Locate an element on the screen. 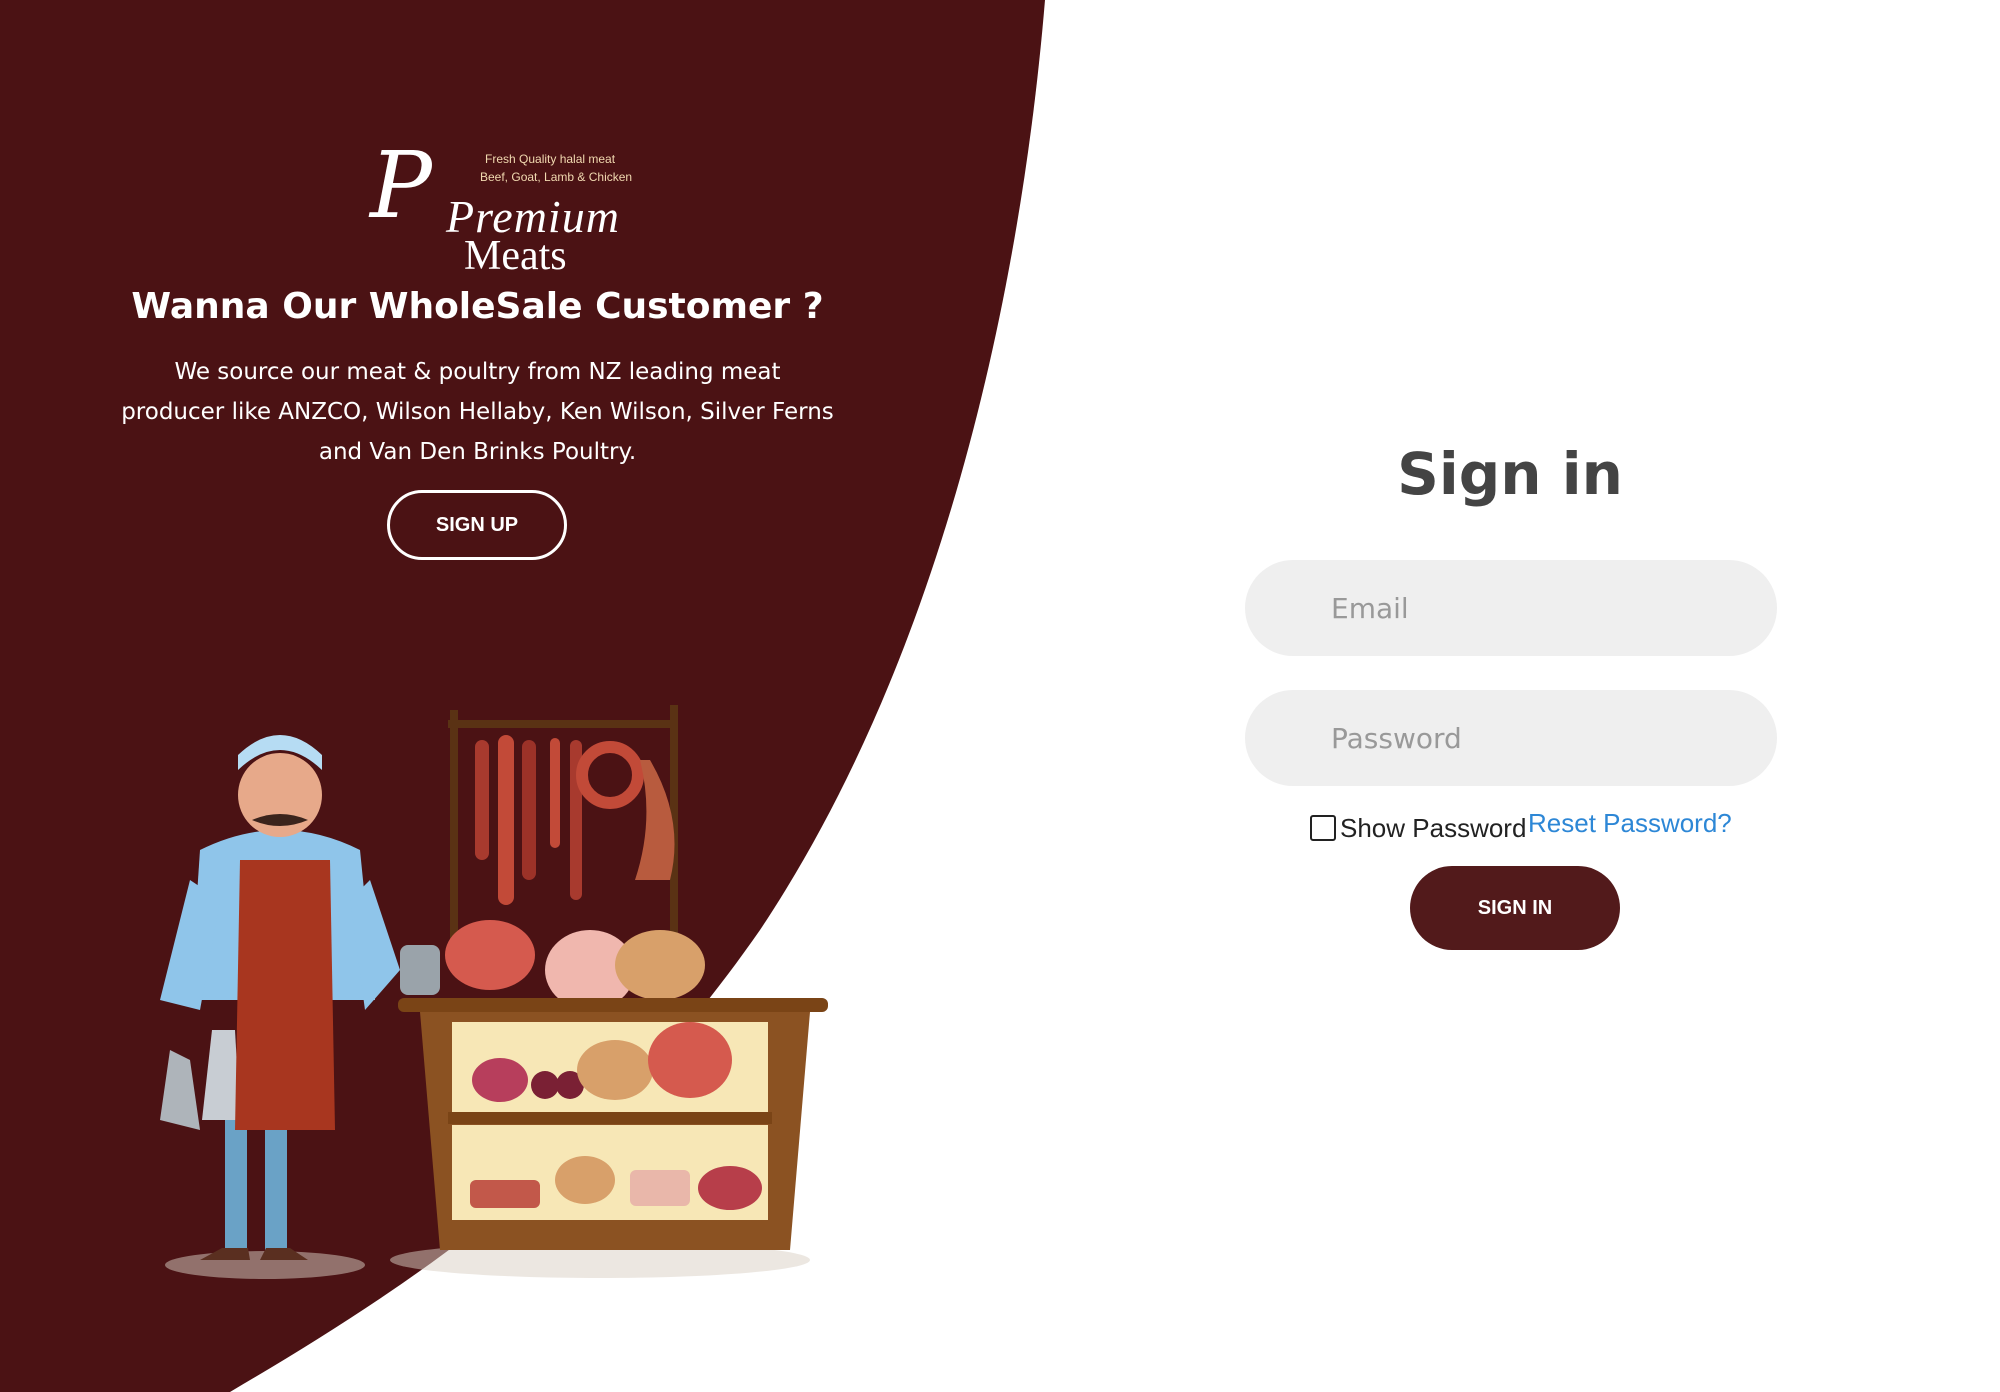 The width and height of the screenshot is (2000, 1392). logo-name-meats: Meats is located at coordinates (515, 256).